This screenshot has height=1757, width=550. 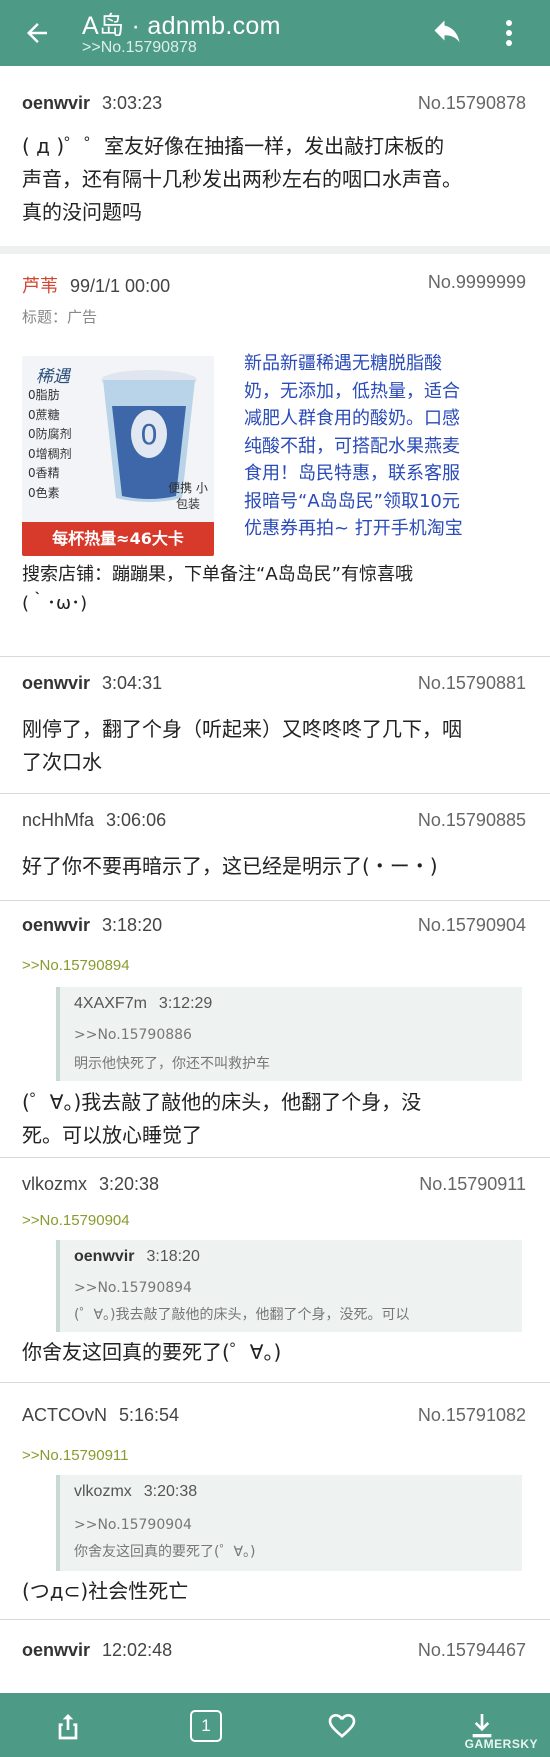 What do you see at coordinates (509, 33) in the screenshot?
I see `more-vert-icon` at bounding box center [509, 33].